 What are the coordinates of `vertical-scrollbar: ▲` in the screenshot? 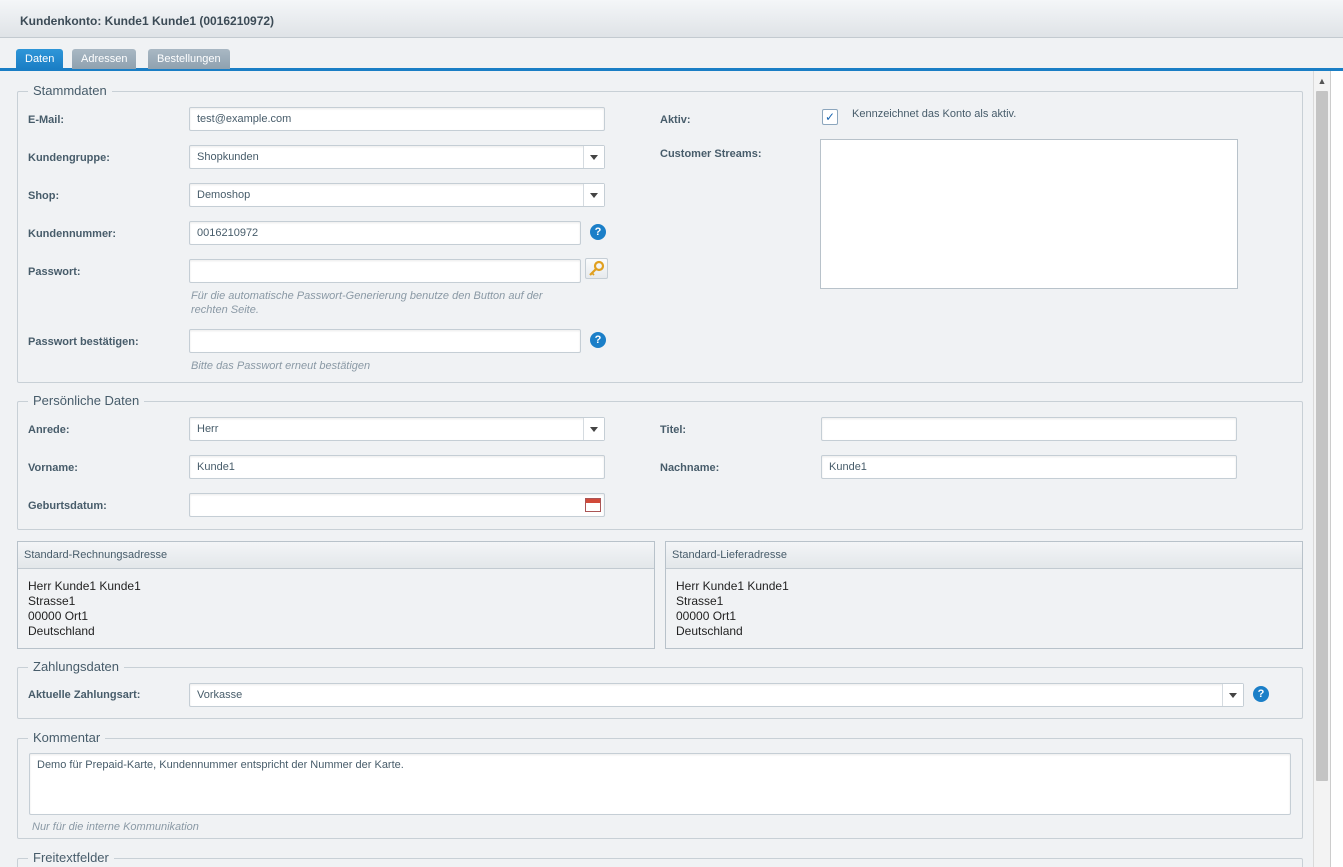 It's located at (1321, 469).